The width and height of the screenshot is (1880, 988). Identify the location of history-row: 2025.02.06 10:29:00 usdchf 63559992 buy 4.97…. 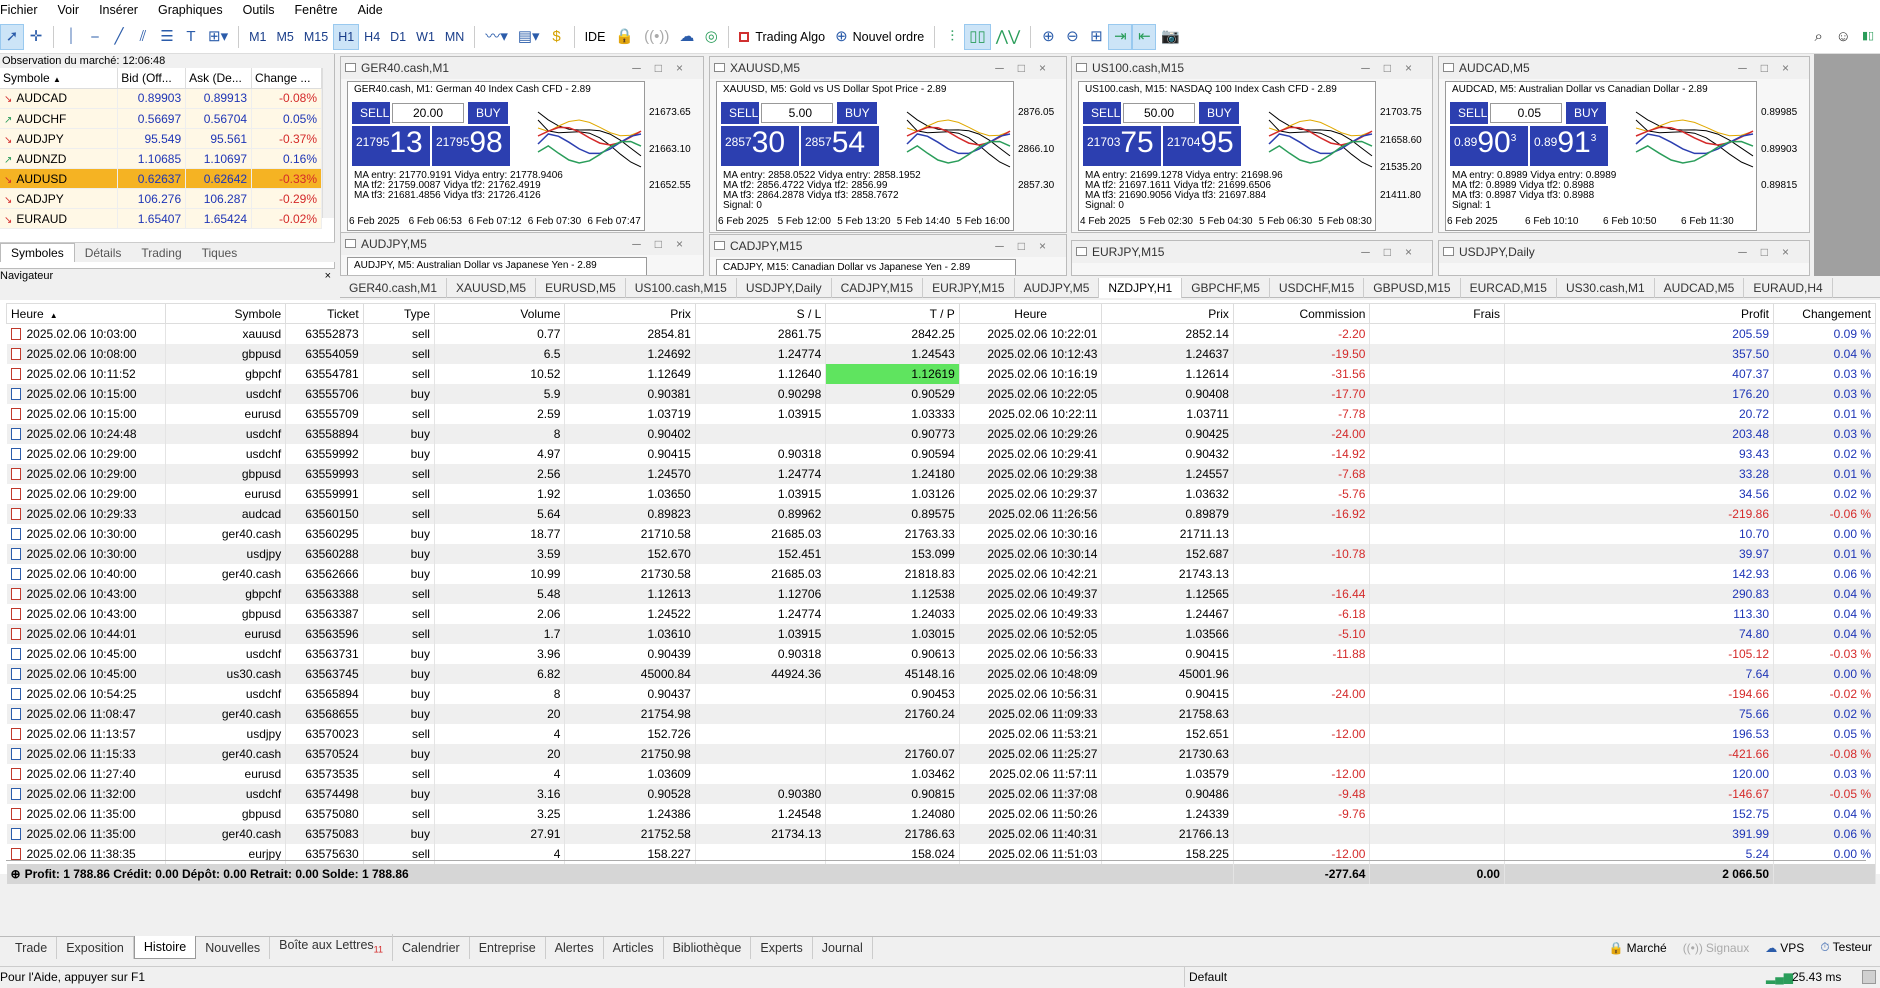
(941, 453).